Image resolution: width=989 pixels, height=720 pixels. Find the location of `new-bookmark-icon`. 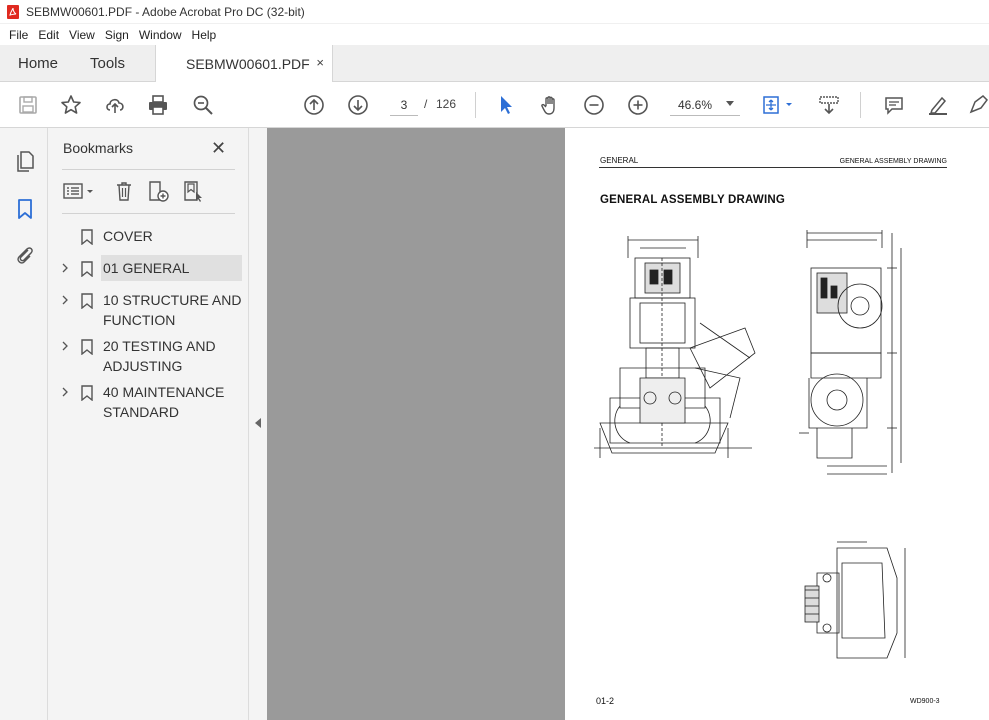

new-bookmark-icon is located at coordinates (158, 191).